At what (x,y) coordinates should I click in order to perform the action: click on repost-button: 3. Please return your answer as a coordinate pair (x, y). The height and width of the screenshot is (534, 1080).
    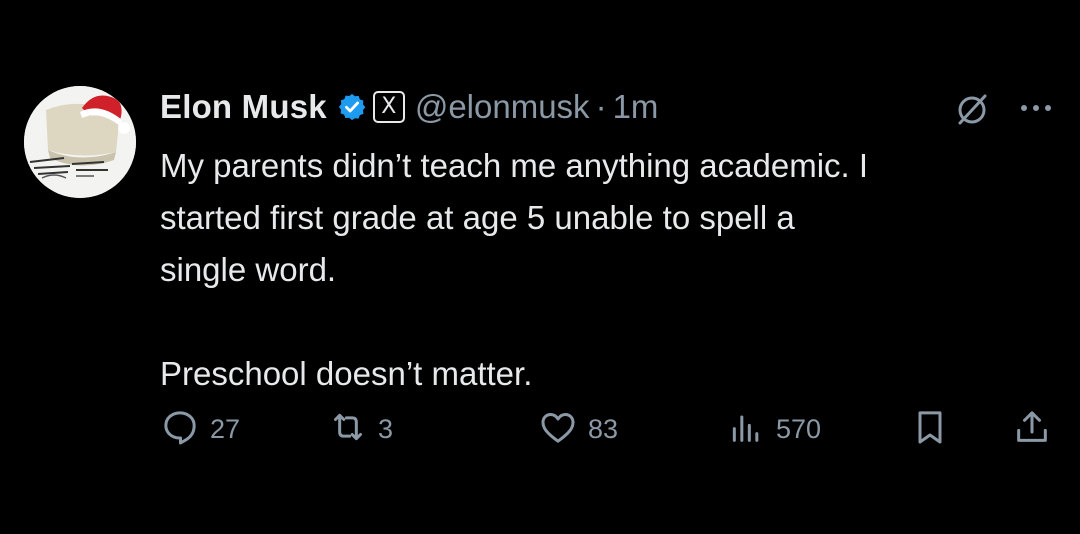
    Looking at the image, I should click on (360, 429).